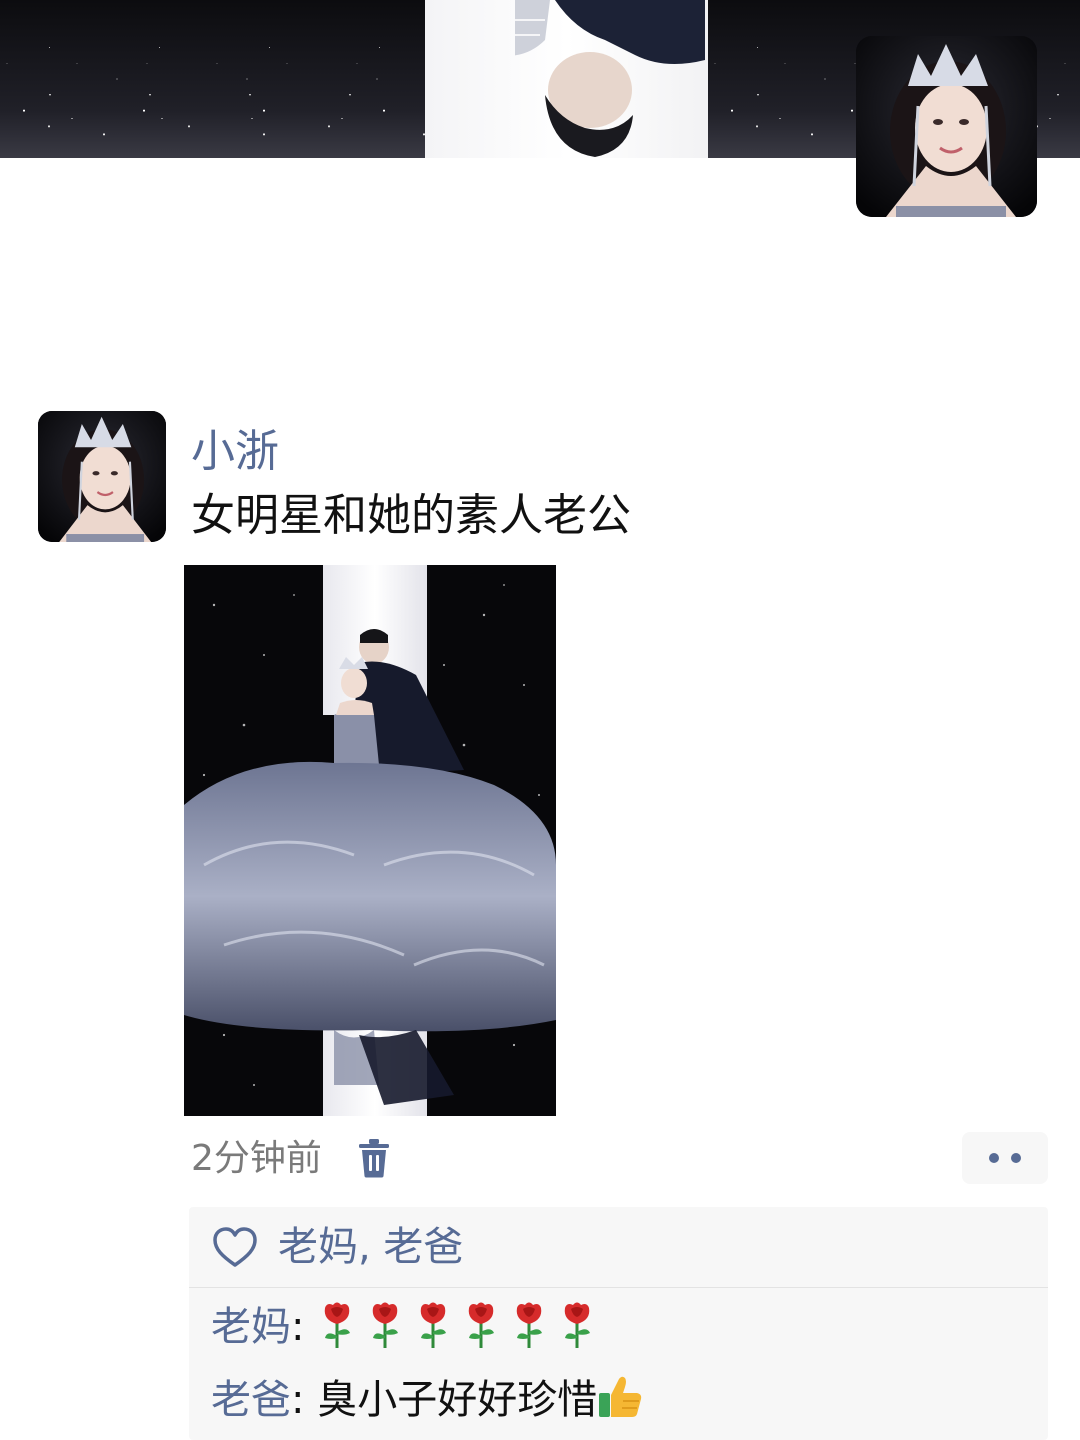  I want to click on trash-icon, so click(374, 1158).